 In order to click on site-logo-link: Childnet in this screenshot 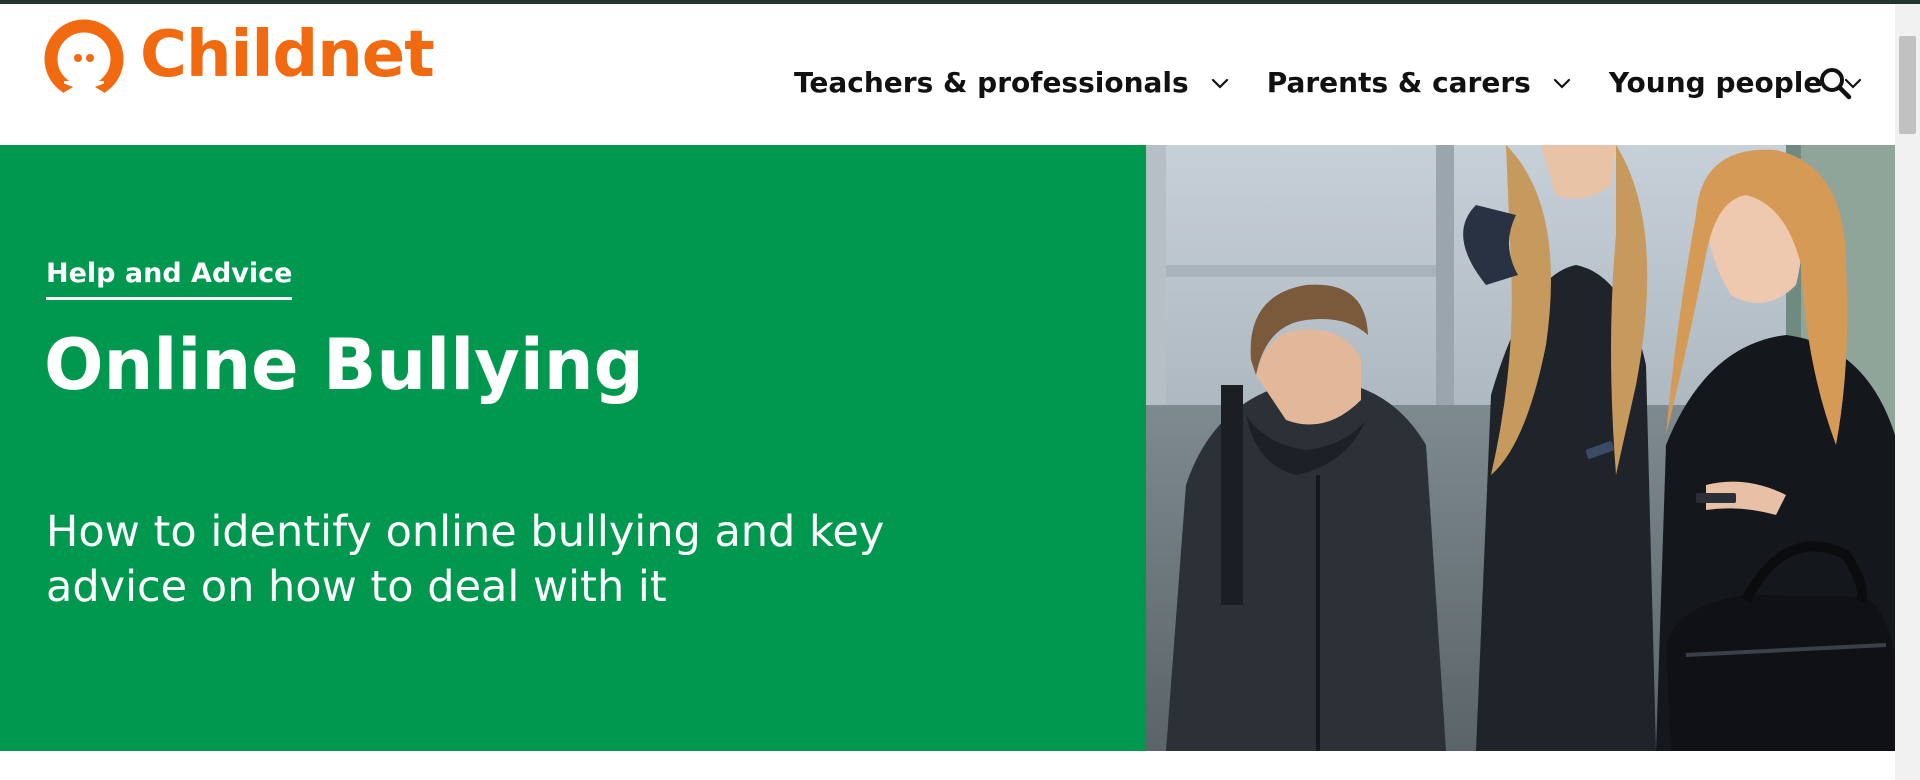, I will do `click(239, 58)`.